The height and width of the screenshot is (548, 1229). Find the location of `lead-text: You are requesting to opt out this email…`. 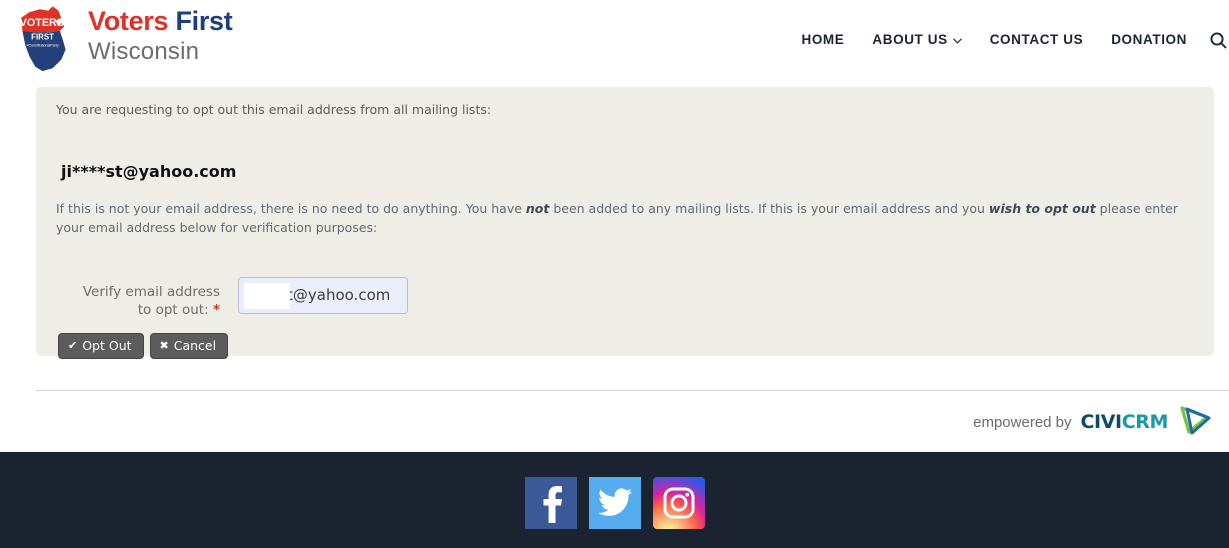

lead-text: You are requesting to opt out this email… is located at coordinates (274, 109).